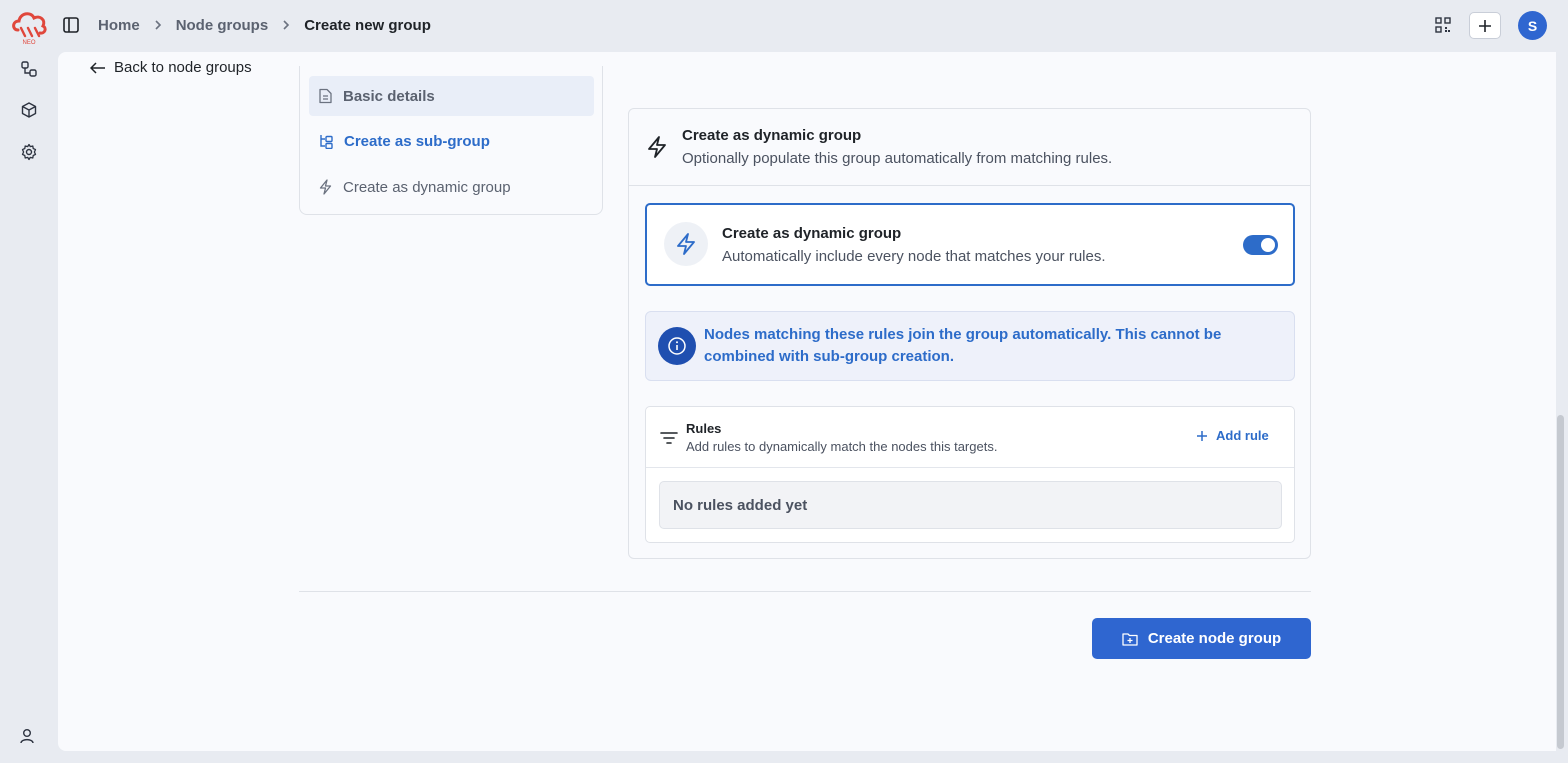 This screenshot has width=1568, height=763. What do you see at coordinates (669, 438) in the screenshot?
I see `filter-icon` at bounding box center [669, 438].